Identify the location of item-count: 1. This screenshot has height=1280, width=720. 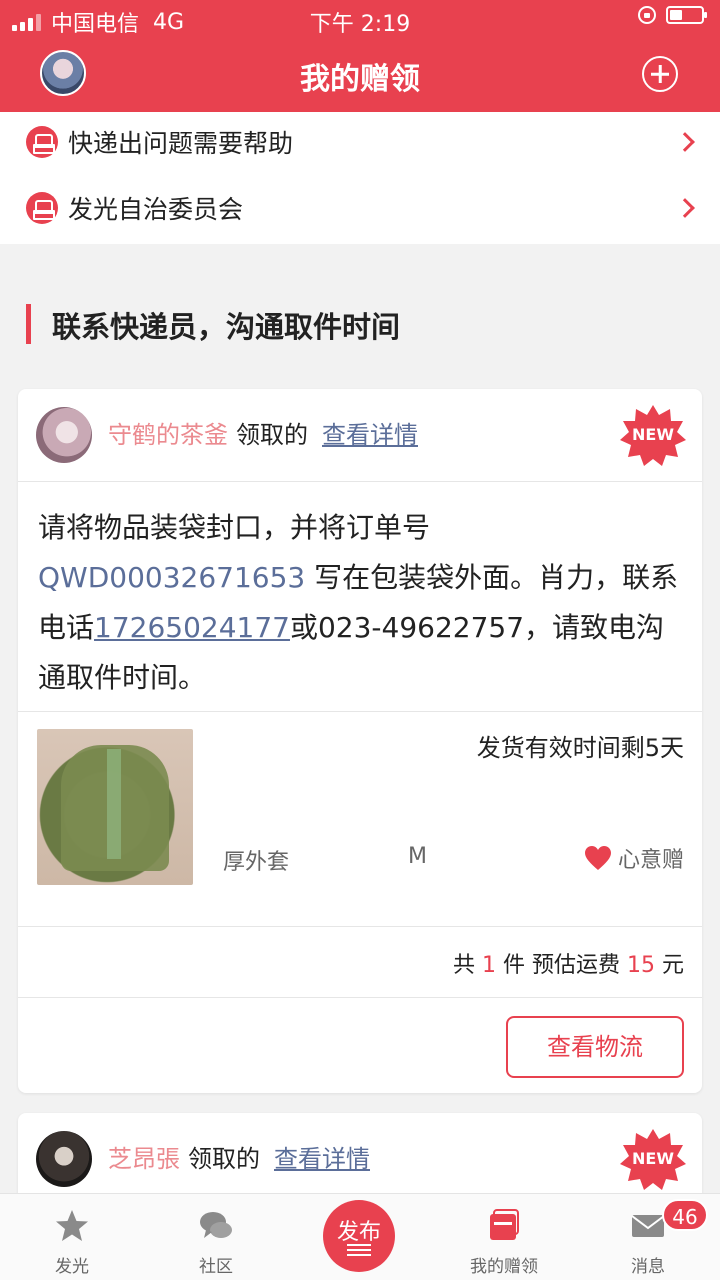
(489, 965).